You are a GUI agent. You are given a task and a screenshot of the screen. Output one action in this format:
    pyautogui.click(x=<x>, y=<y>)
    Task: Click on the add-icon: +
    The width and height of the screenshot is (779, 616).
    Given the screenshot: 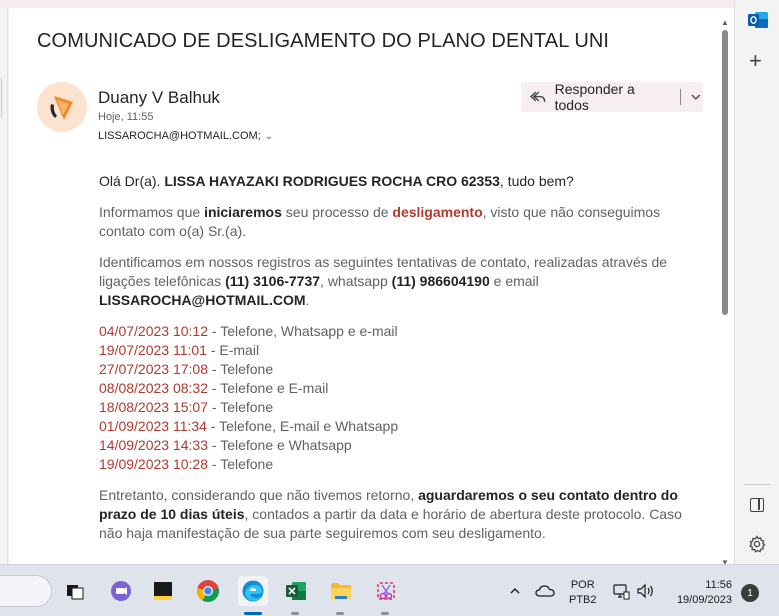 What is the action you would take?
    pyautogui.click(x=755, y=61)
    